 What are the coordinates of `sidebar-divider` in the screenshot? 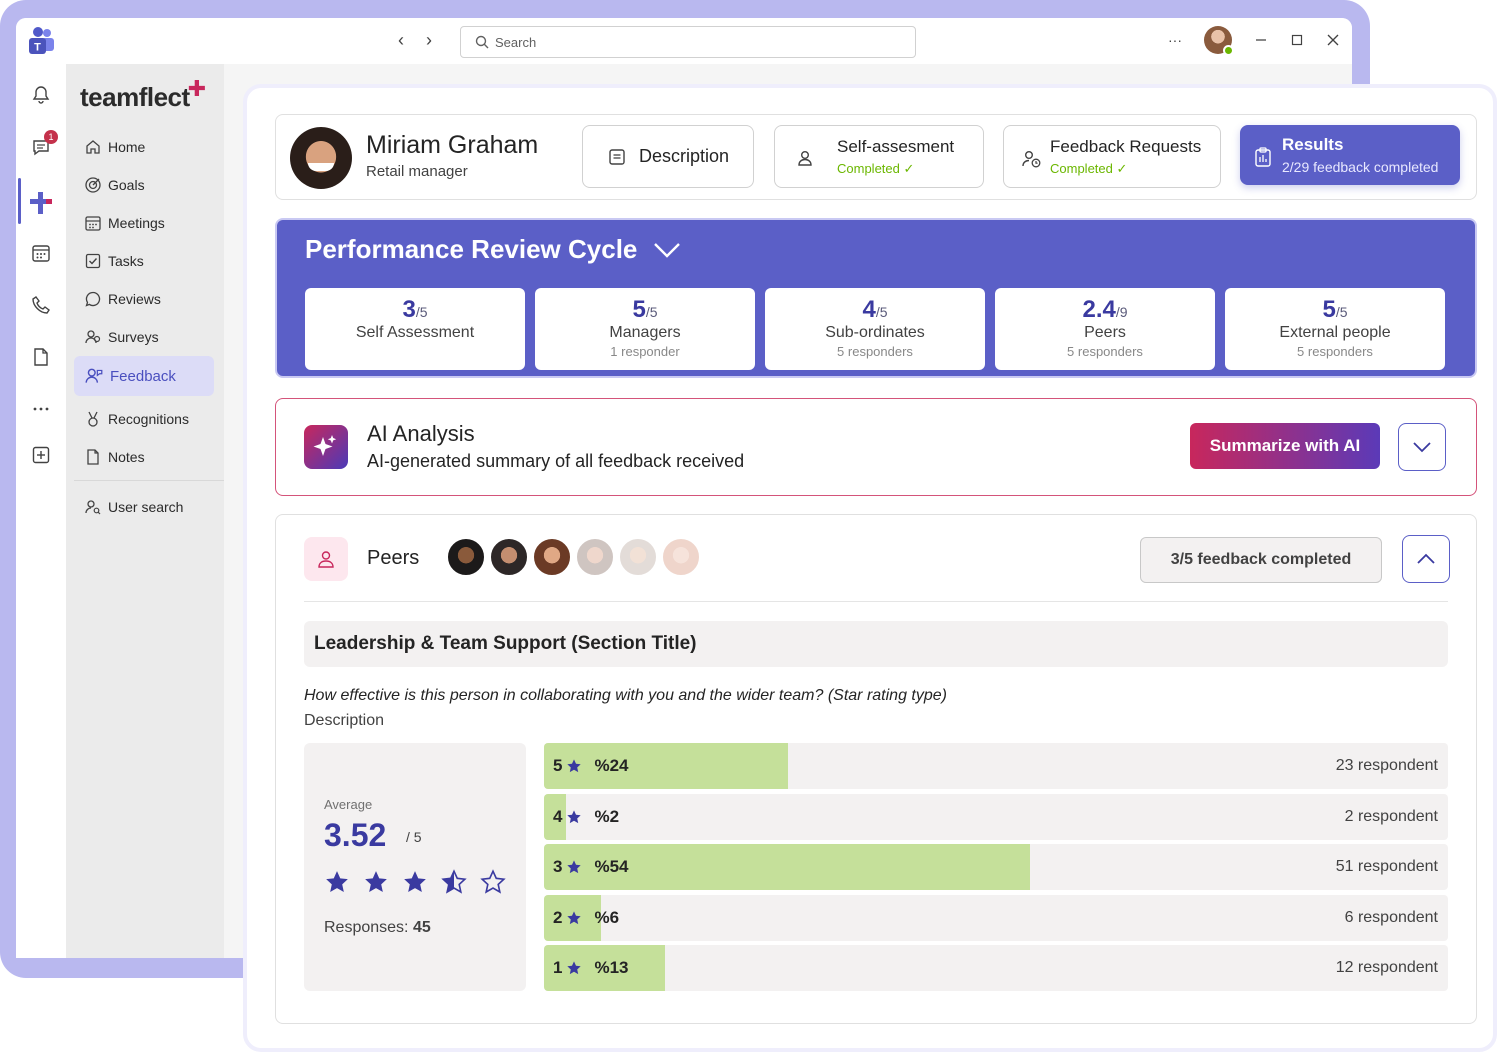 It's located at (149, 480).